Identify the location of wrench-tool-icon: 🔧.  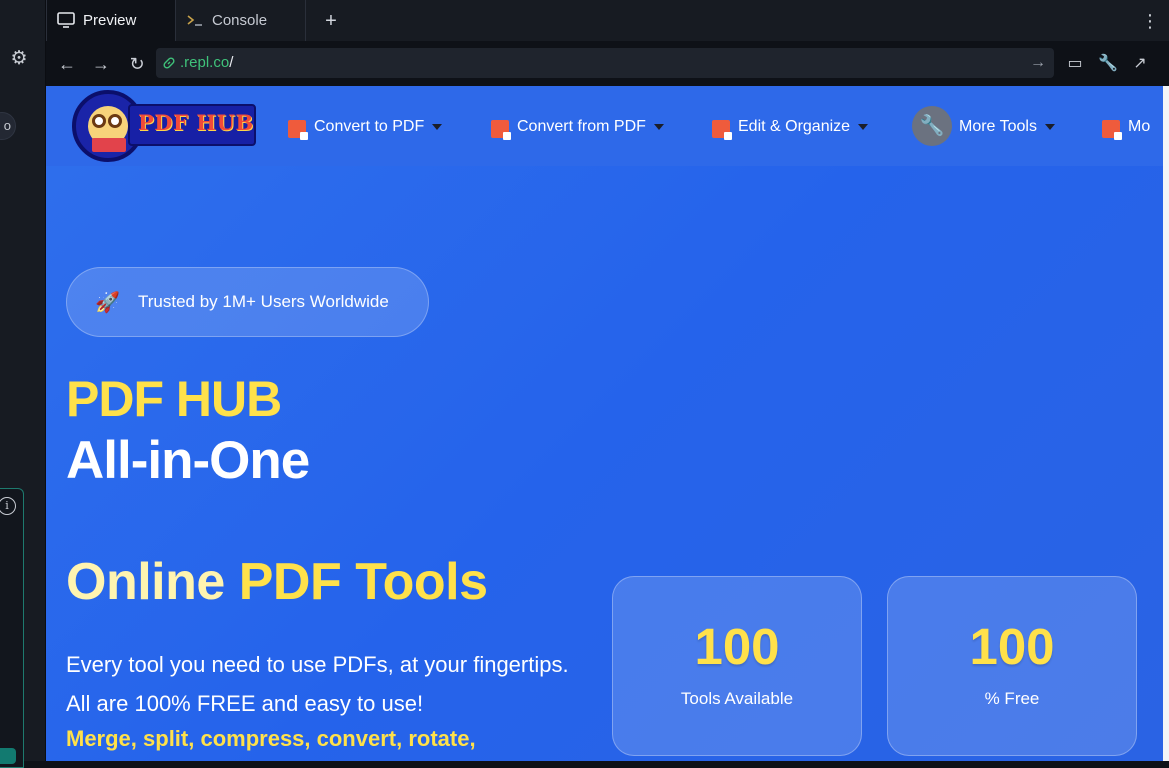
(1108, 64).